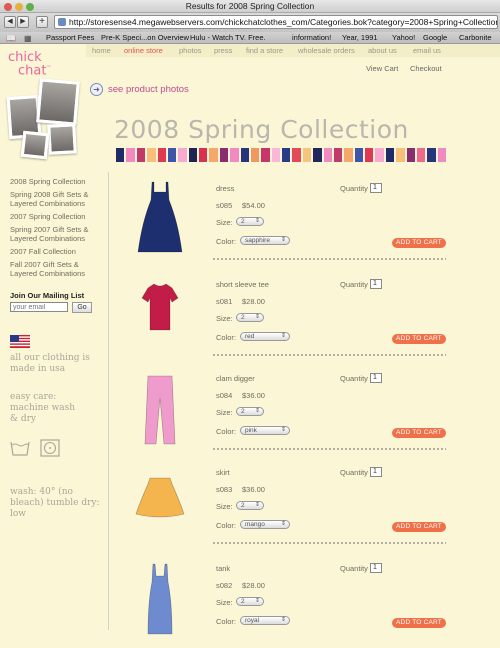  What do you see at coordinates (70, 37) in the screenshot?
I see `bookmark-item: Passport Fees` at bounding box center [70, 37].